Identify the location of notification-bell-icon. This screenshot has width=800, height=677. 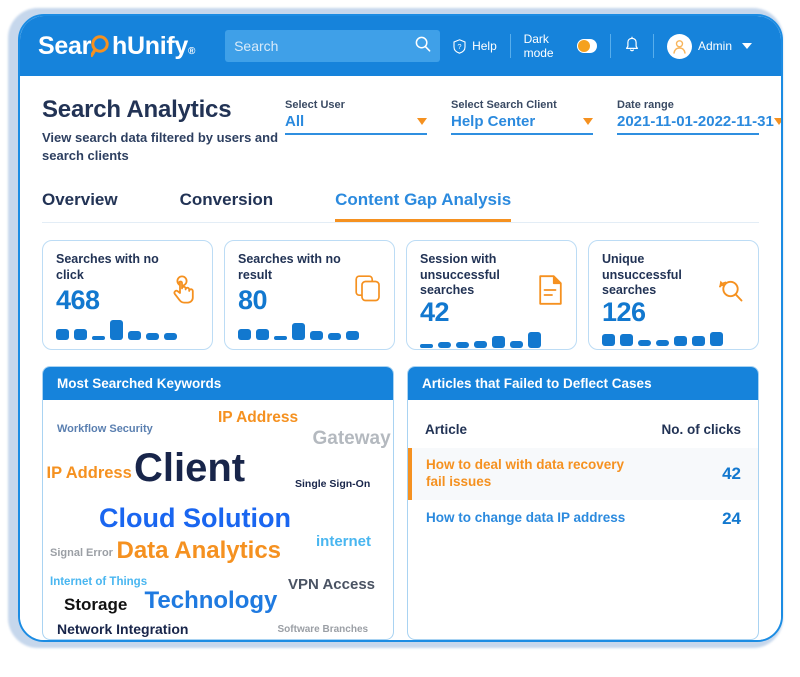
(632, 46).